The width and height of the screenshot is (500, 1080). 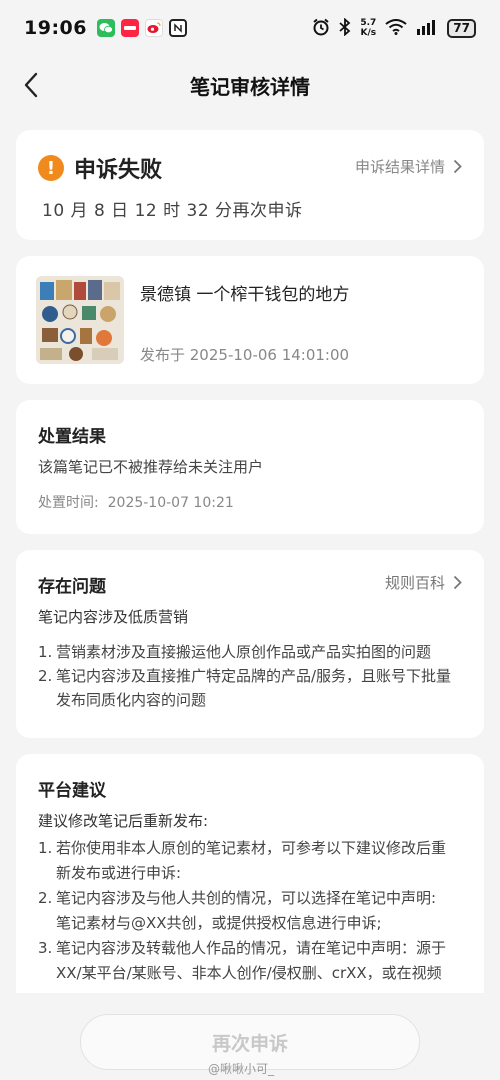 What do you see at coordinates (396, 28) in the screenshot?
I see `wifi-icon` at bounding box center [396, 28].